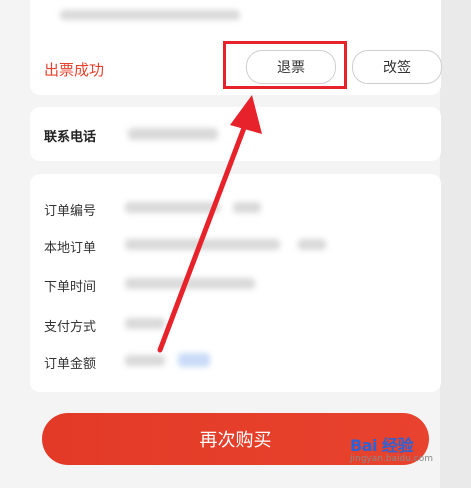  Describe the element at coordinates (392, 459) in the screenshot. I see `watermark-url: jingyan.baidu.com` at that location.